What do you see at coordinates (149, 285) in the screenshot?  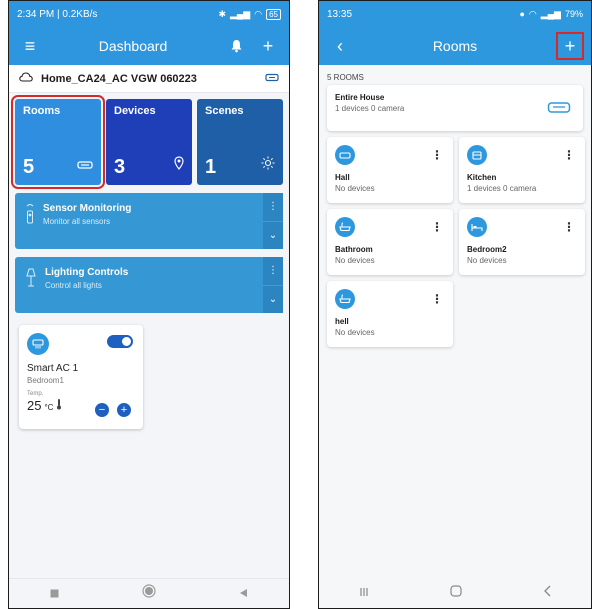 I see `lighting-controls-card: Lighting Controls Control all lights ⋮ ⌄` at bounding box center [149, 285].